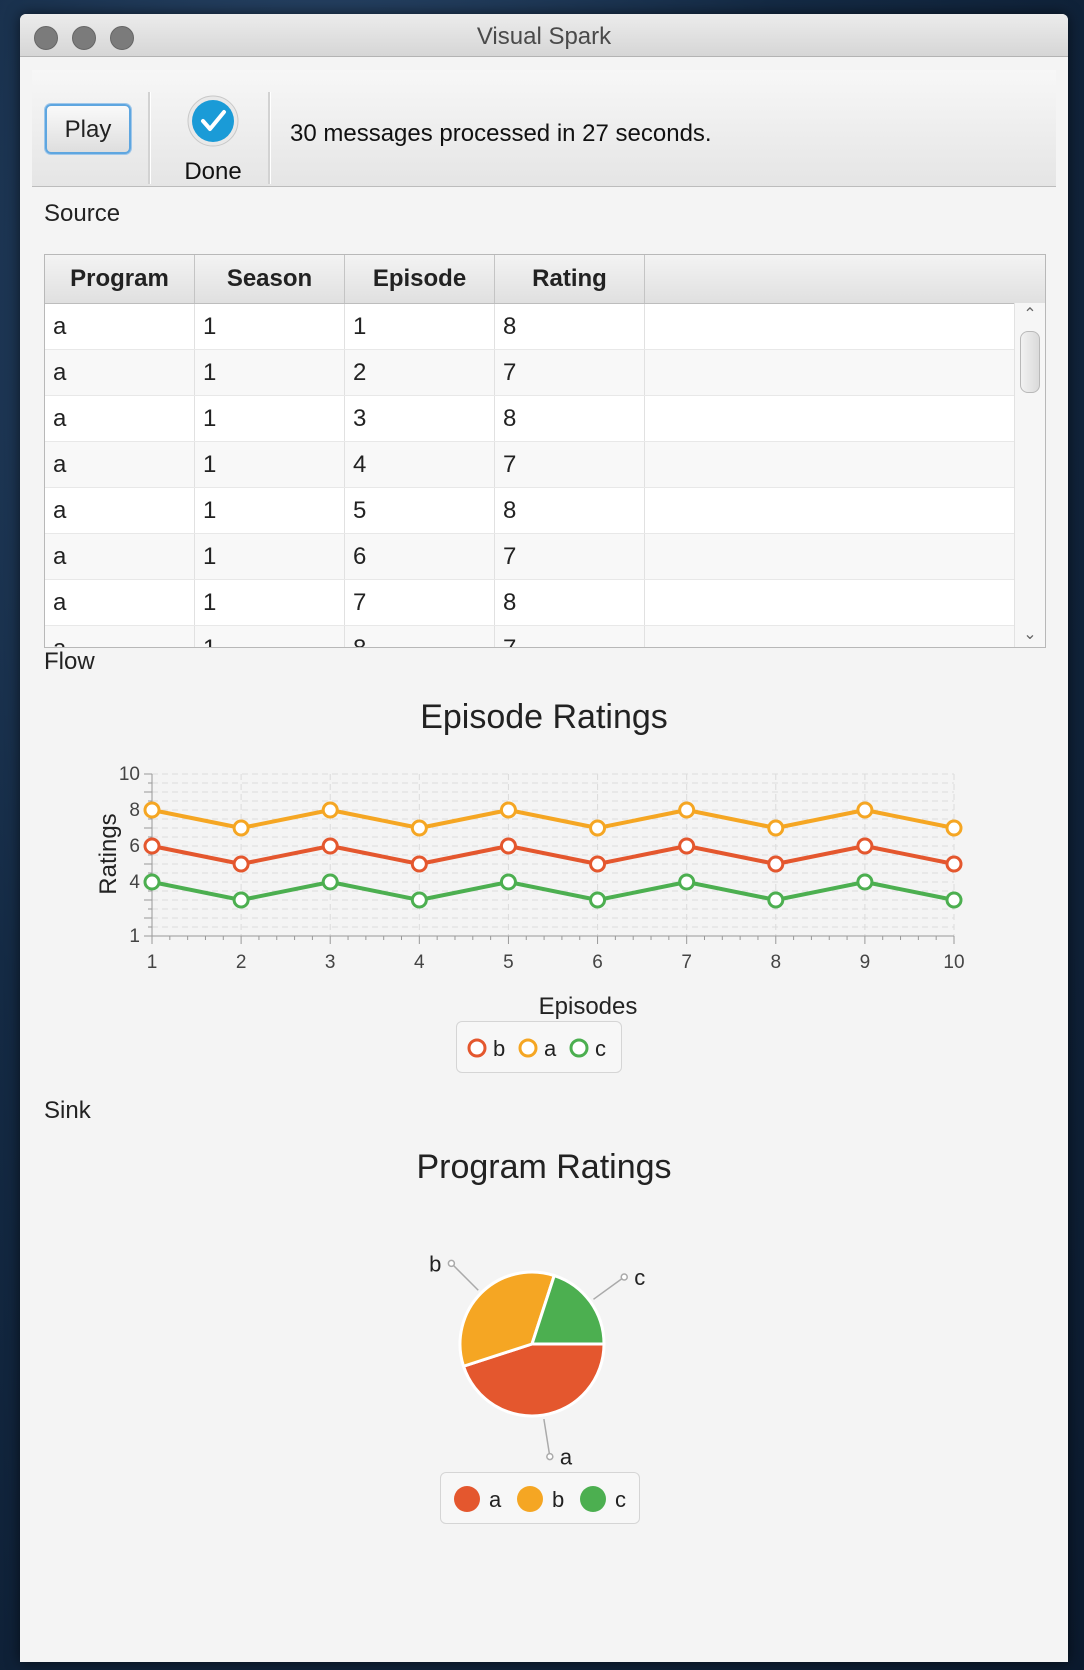 The height and width of the screenshot is (1670, 1084). What do you see at coordinates (88, 129) in the screenshot?
I see `play-button: Play` at bounding box center [88, 129].